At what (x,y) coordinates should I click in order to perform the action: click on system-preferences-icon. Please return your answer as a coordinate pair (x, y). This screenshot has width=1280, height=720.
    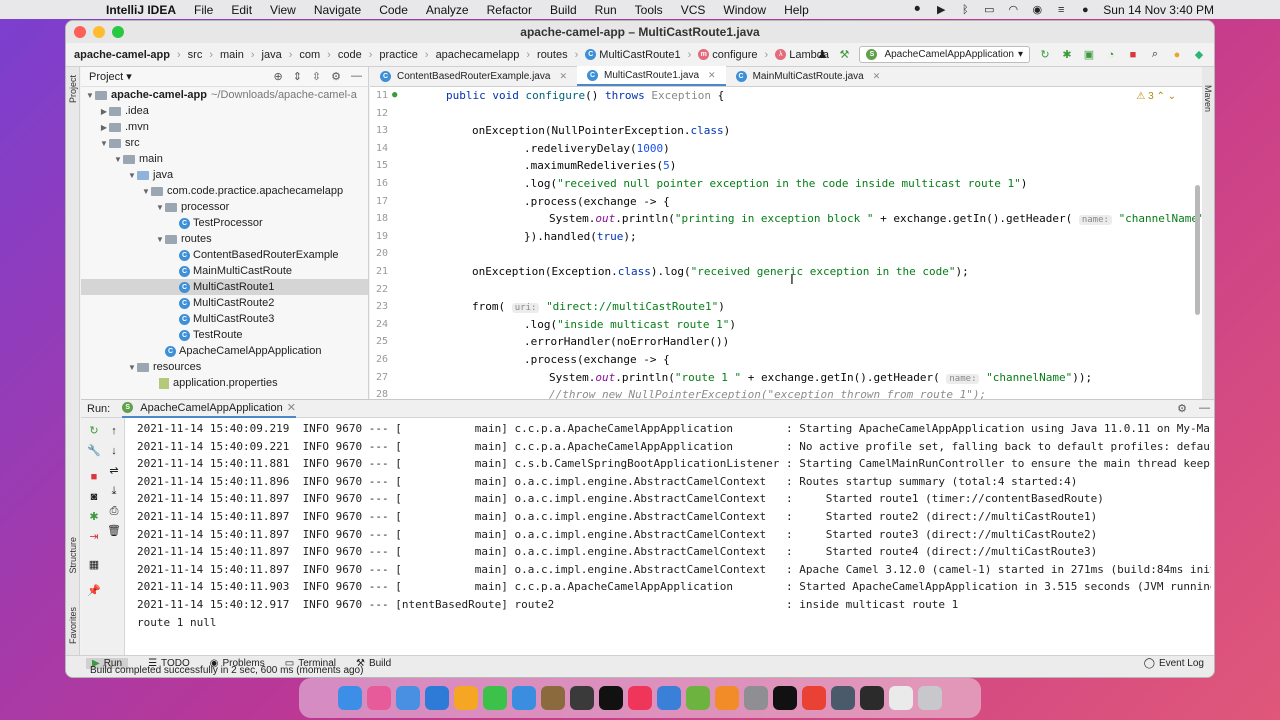
    Looking at the image, I should click on (756, 698).